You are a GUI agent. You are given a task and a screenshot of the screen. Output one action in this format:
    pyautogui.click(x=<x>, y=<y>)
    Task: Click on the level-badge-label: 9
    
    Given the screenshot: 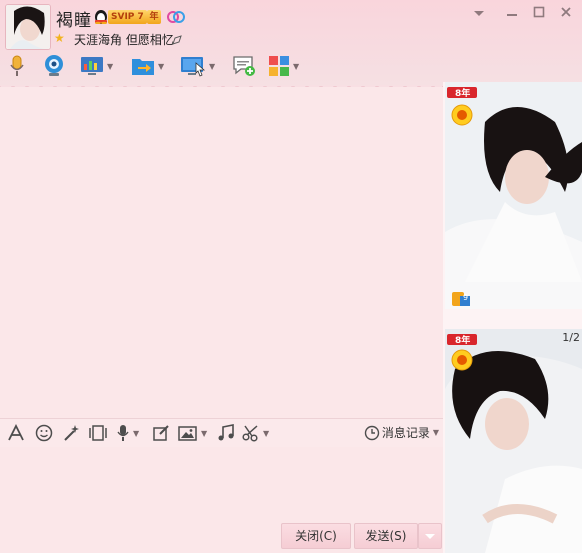 What is the action you would take?
    pyautogui.click(x=466, y=297)
    